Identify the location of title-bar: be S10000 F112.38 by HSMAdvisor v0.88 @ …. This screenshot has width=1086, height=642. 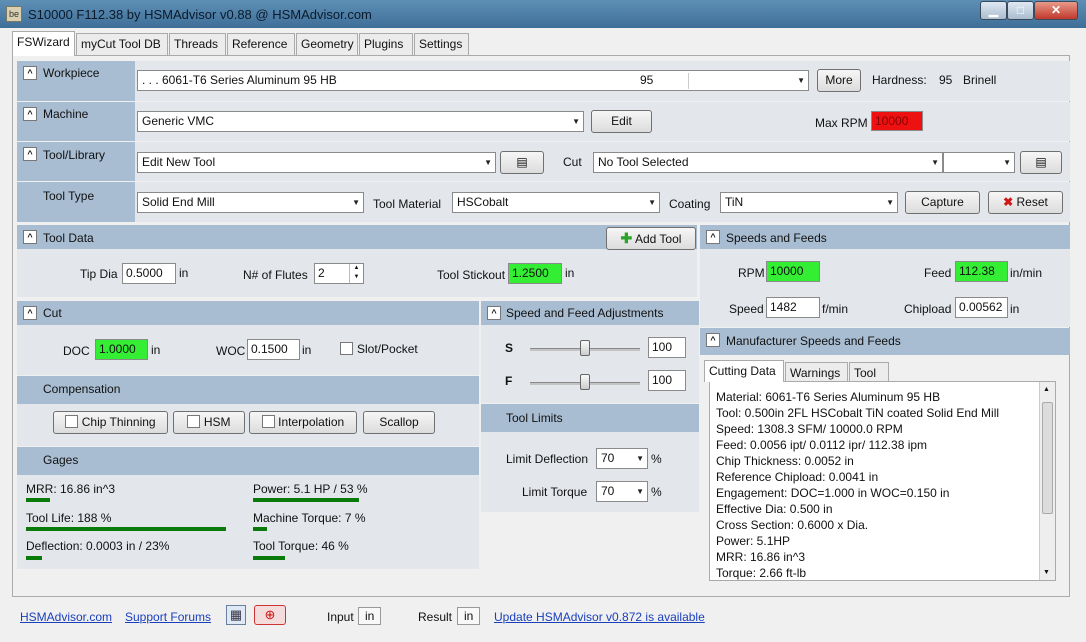
(543, 14).